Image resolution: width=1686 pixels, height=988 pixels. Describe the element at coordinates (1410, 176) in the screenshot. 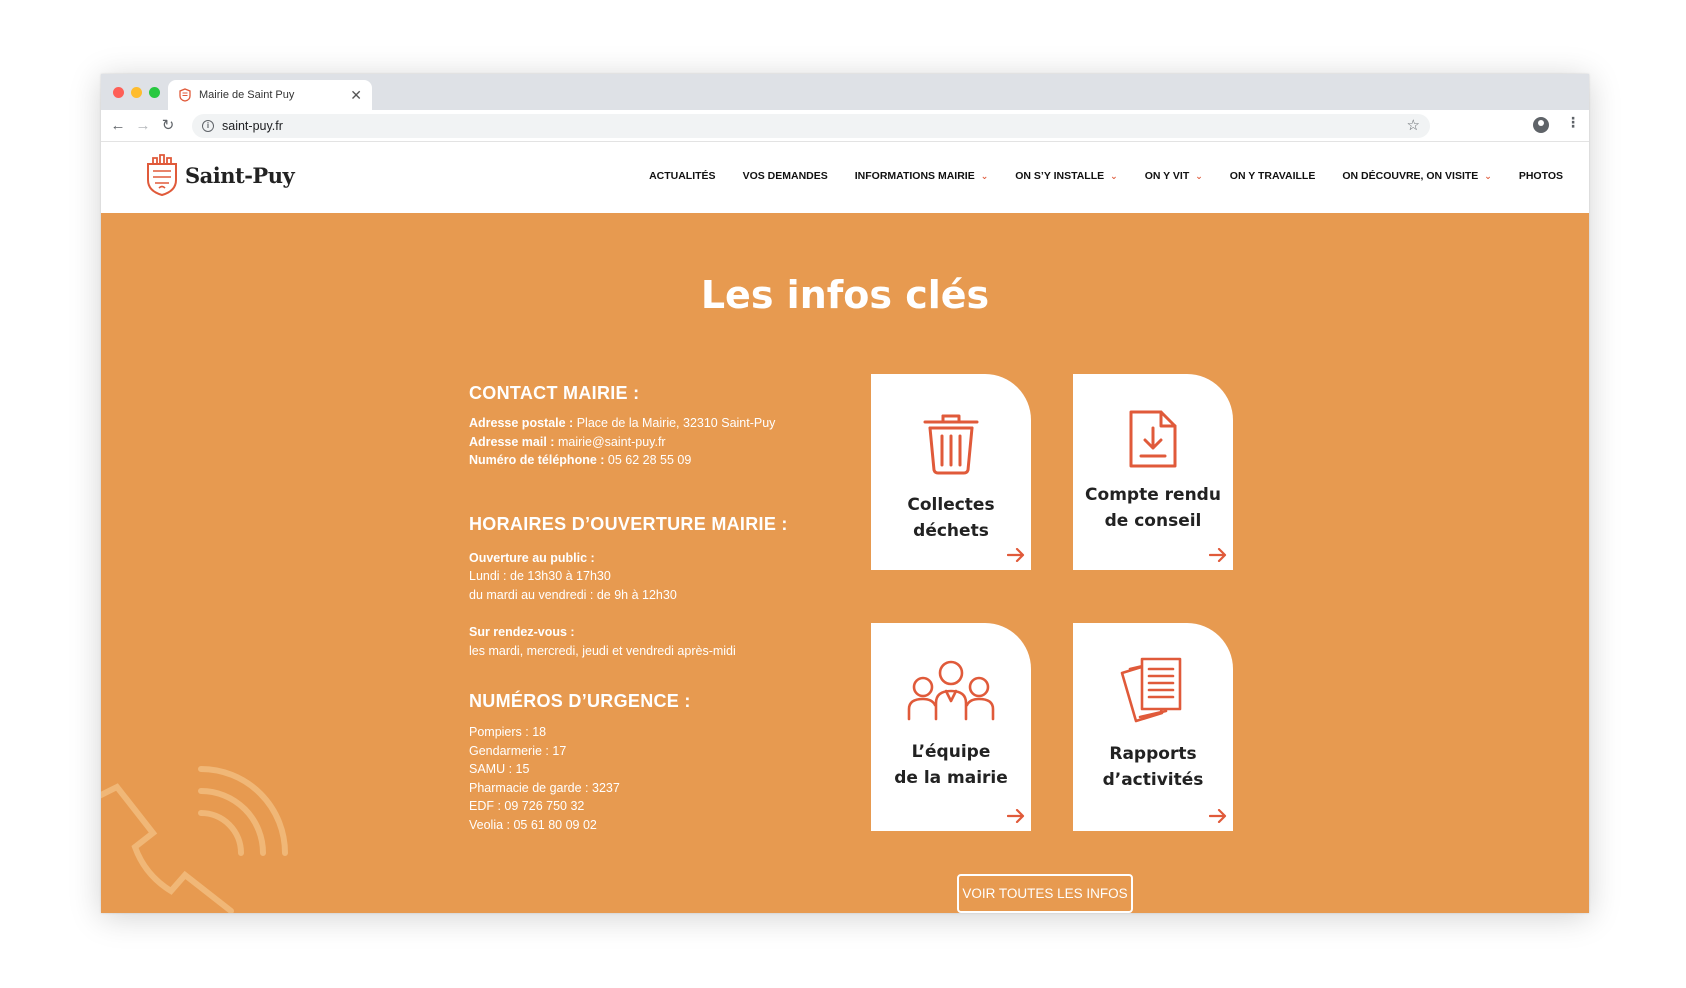

I see `nav-item-label: ON DÉCOUVRE, ON VISITE` at that location.